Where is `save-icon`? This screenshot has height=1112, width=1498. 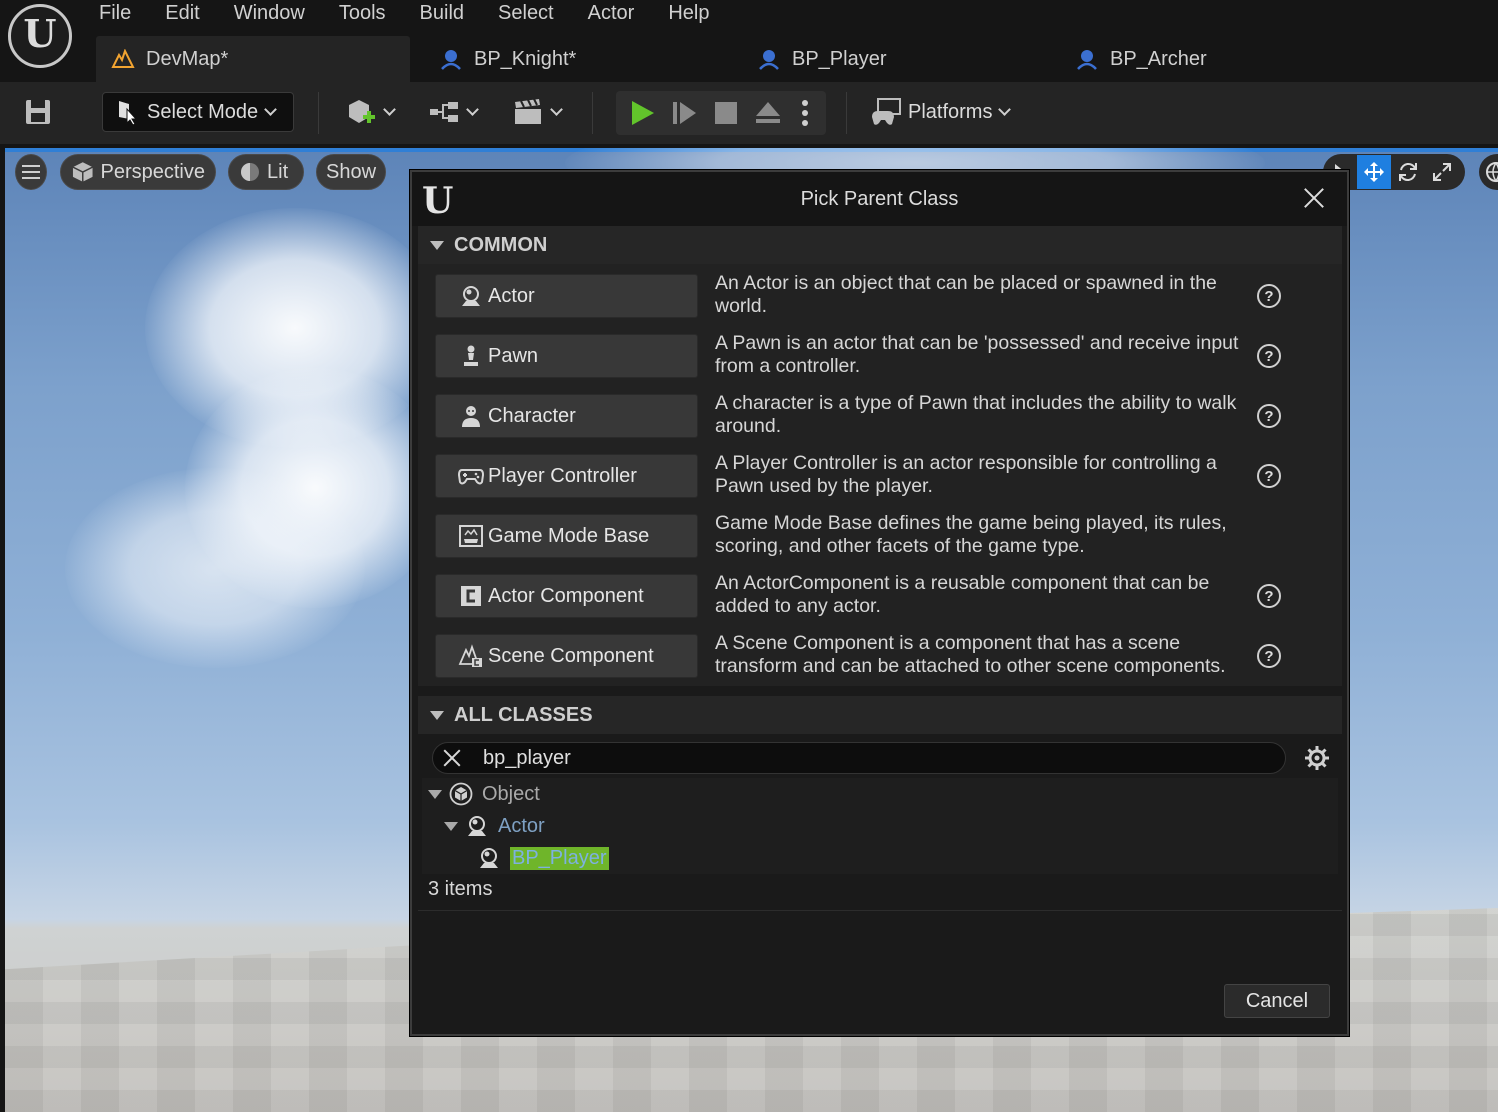 save-icon is located at coordinates (38, 112).